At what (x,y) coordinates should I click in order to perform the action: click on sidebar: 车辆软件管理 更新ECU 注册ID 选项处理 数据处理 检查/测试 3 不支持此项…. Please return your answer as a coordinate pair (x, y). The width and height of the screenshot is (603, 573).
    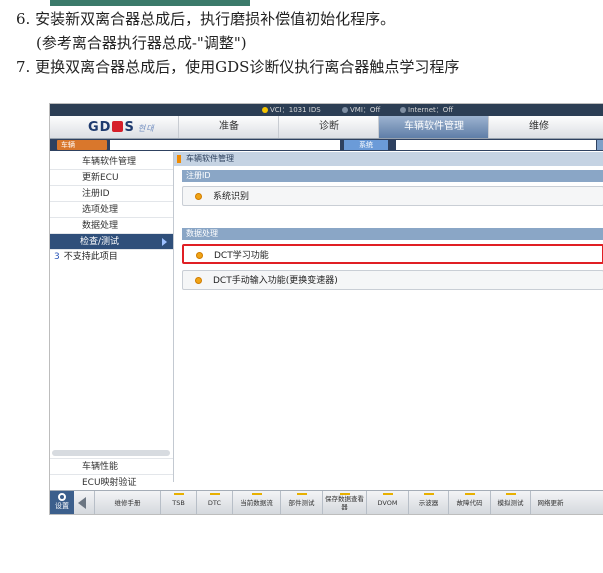
    Looking at the image, I should click on (112, 320).